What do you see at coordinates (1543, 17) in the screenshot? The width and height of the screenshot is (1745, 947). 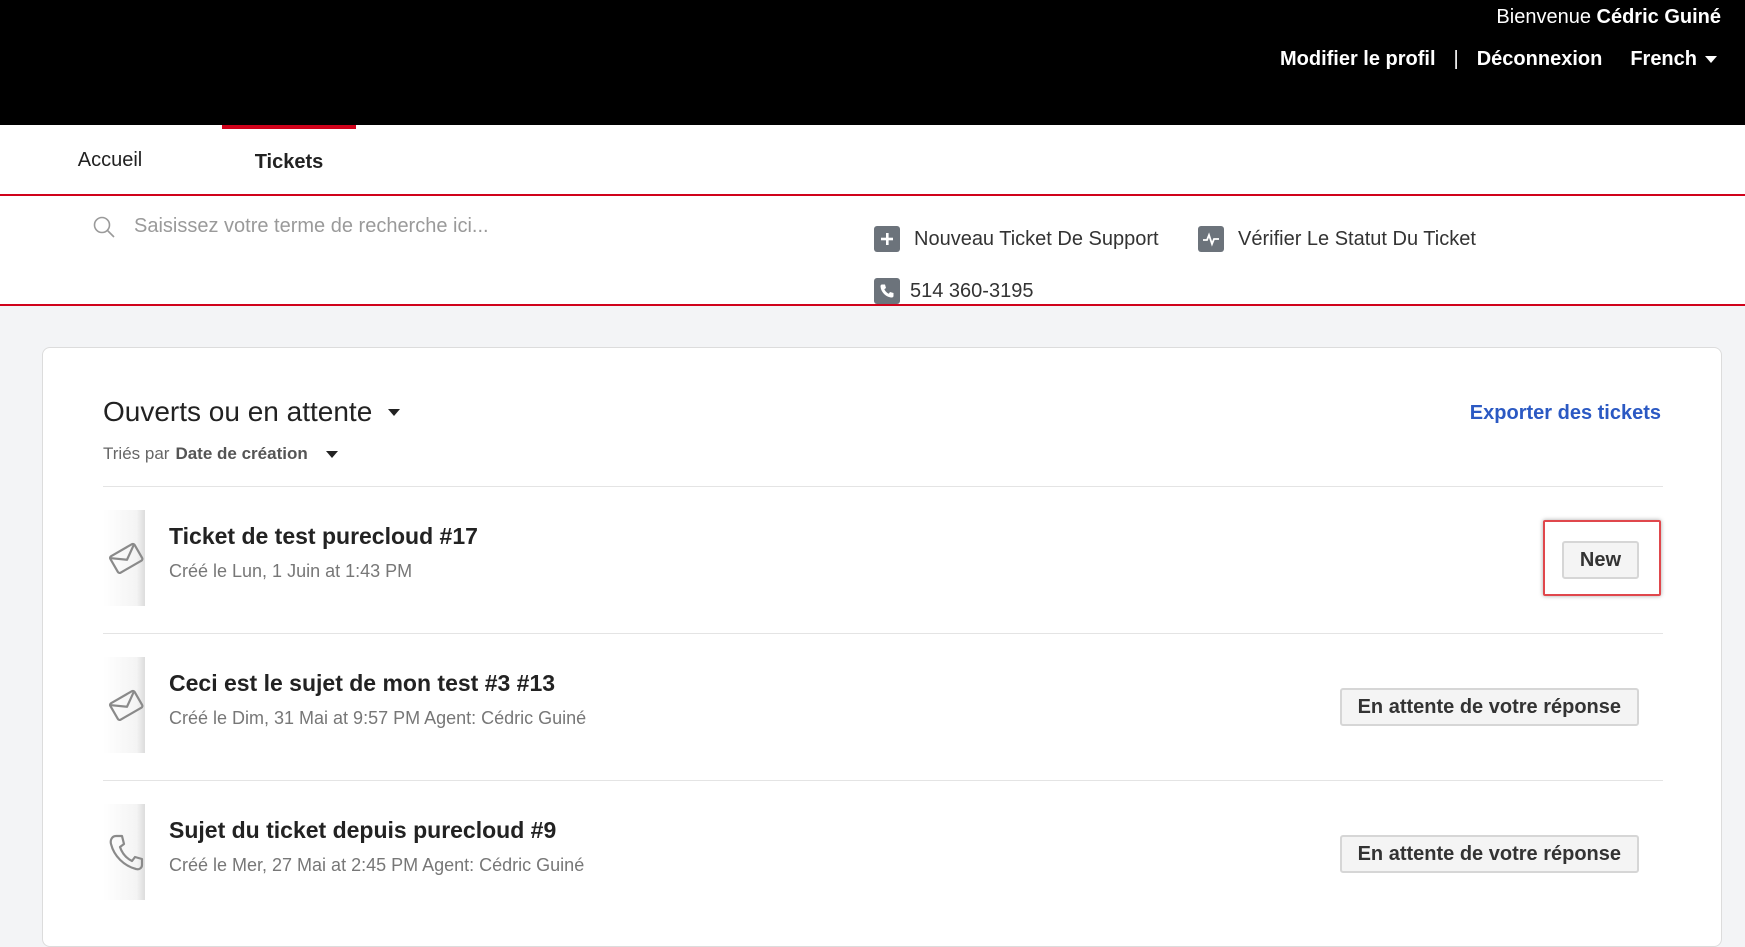 I see `welcome-prefix: Bienvenue` at bounding box center [1543, 17].